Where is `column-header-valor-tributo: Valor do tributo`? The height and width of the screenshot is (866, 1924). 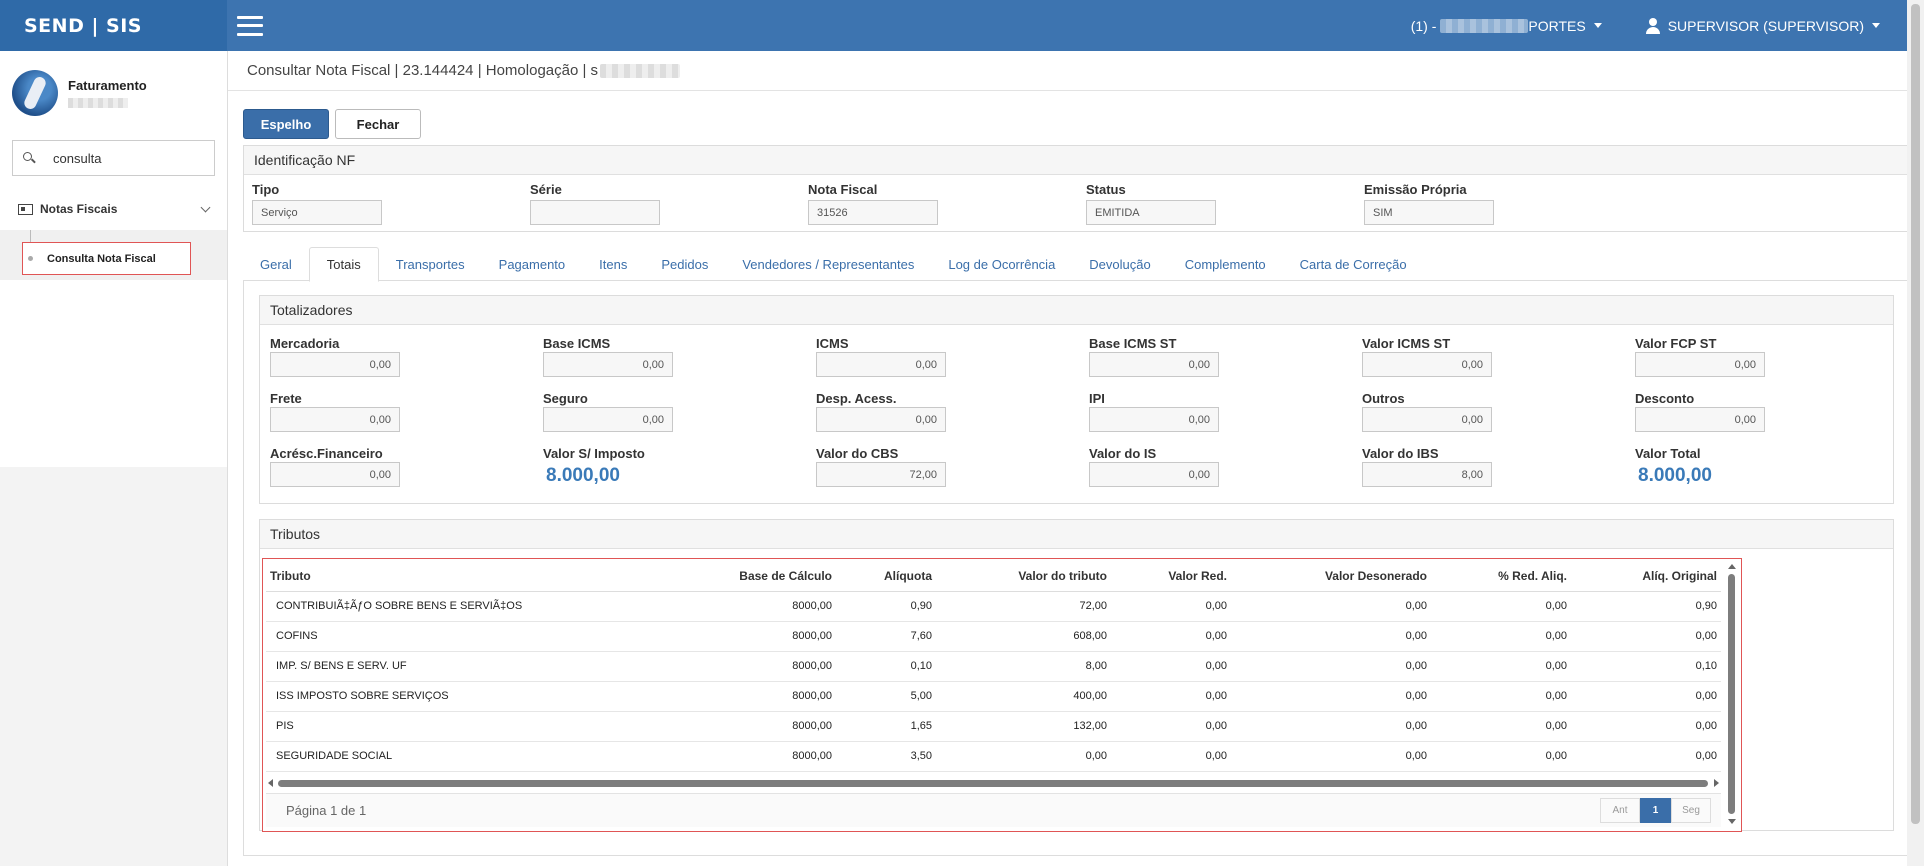
column-header-valor-tributo: Valor do tributo is located at coordinates (1023, 577).